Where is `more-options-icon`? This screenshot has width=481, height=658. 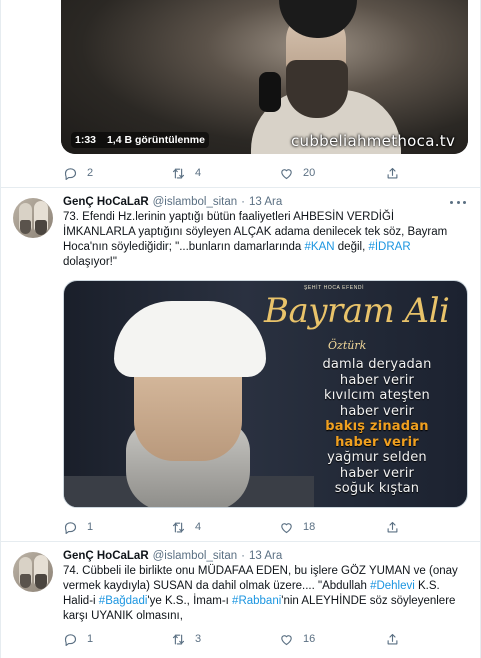 more-options-icon is located at coordinates (458, 202).